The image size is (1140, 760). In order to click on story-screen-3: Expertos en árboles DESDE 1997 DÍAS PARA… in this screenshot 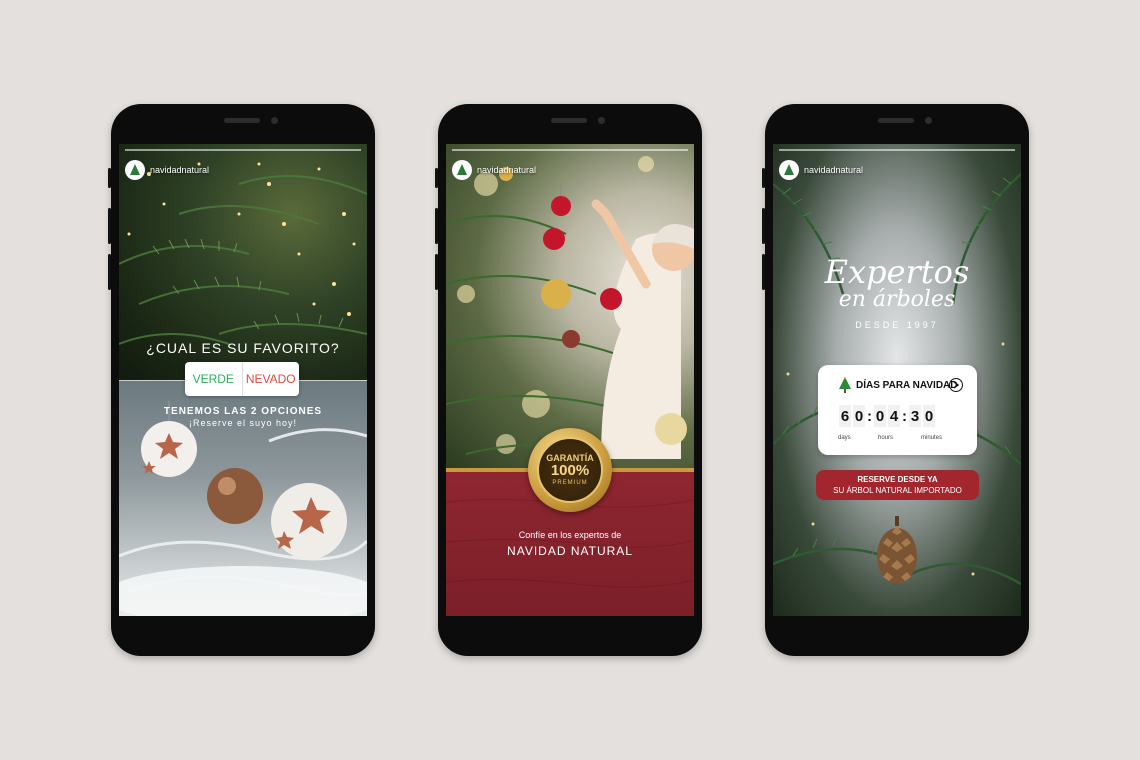, I will do `click(897, 380)`.